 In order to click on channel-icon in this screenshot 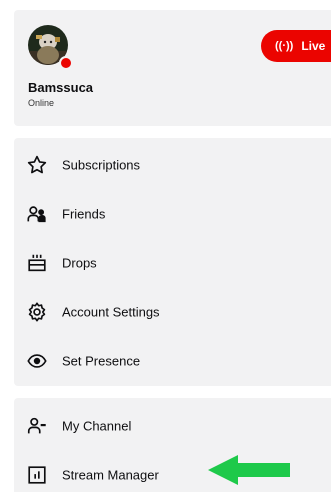, I will do `click(37, 426)`.